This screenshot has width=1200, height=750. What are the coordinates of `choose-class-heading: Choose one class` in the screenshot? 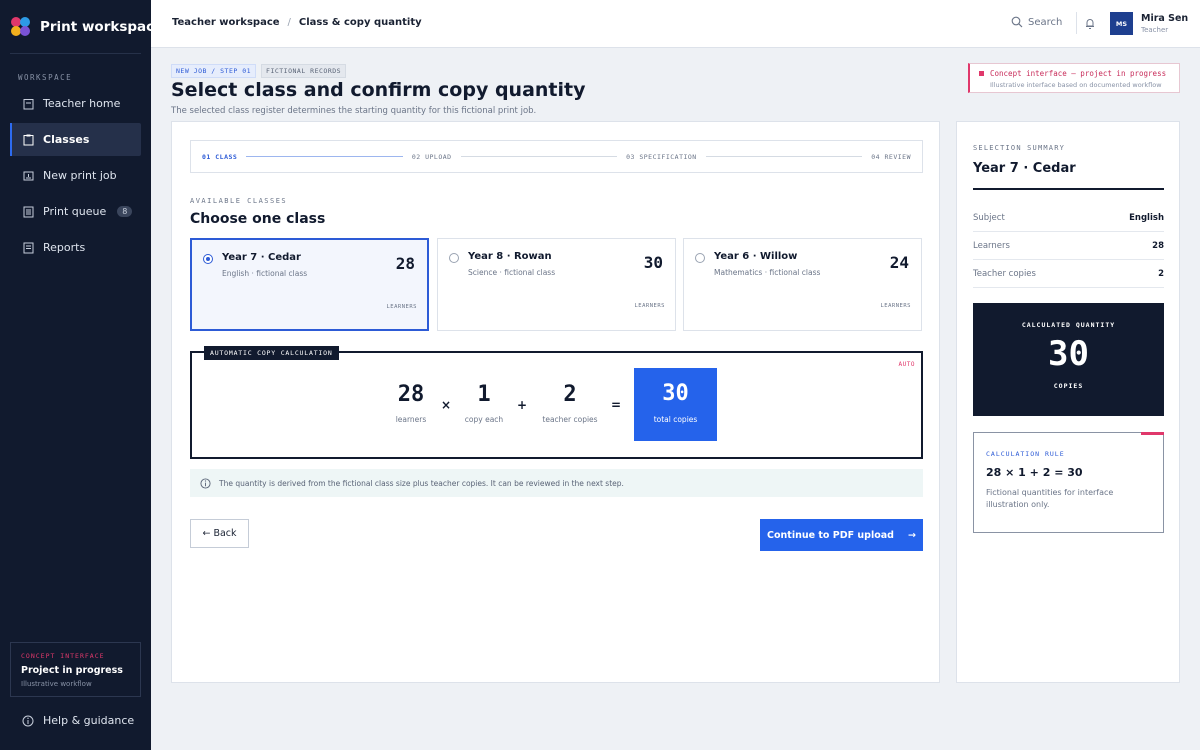 It's located at (258, 219).